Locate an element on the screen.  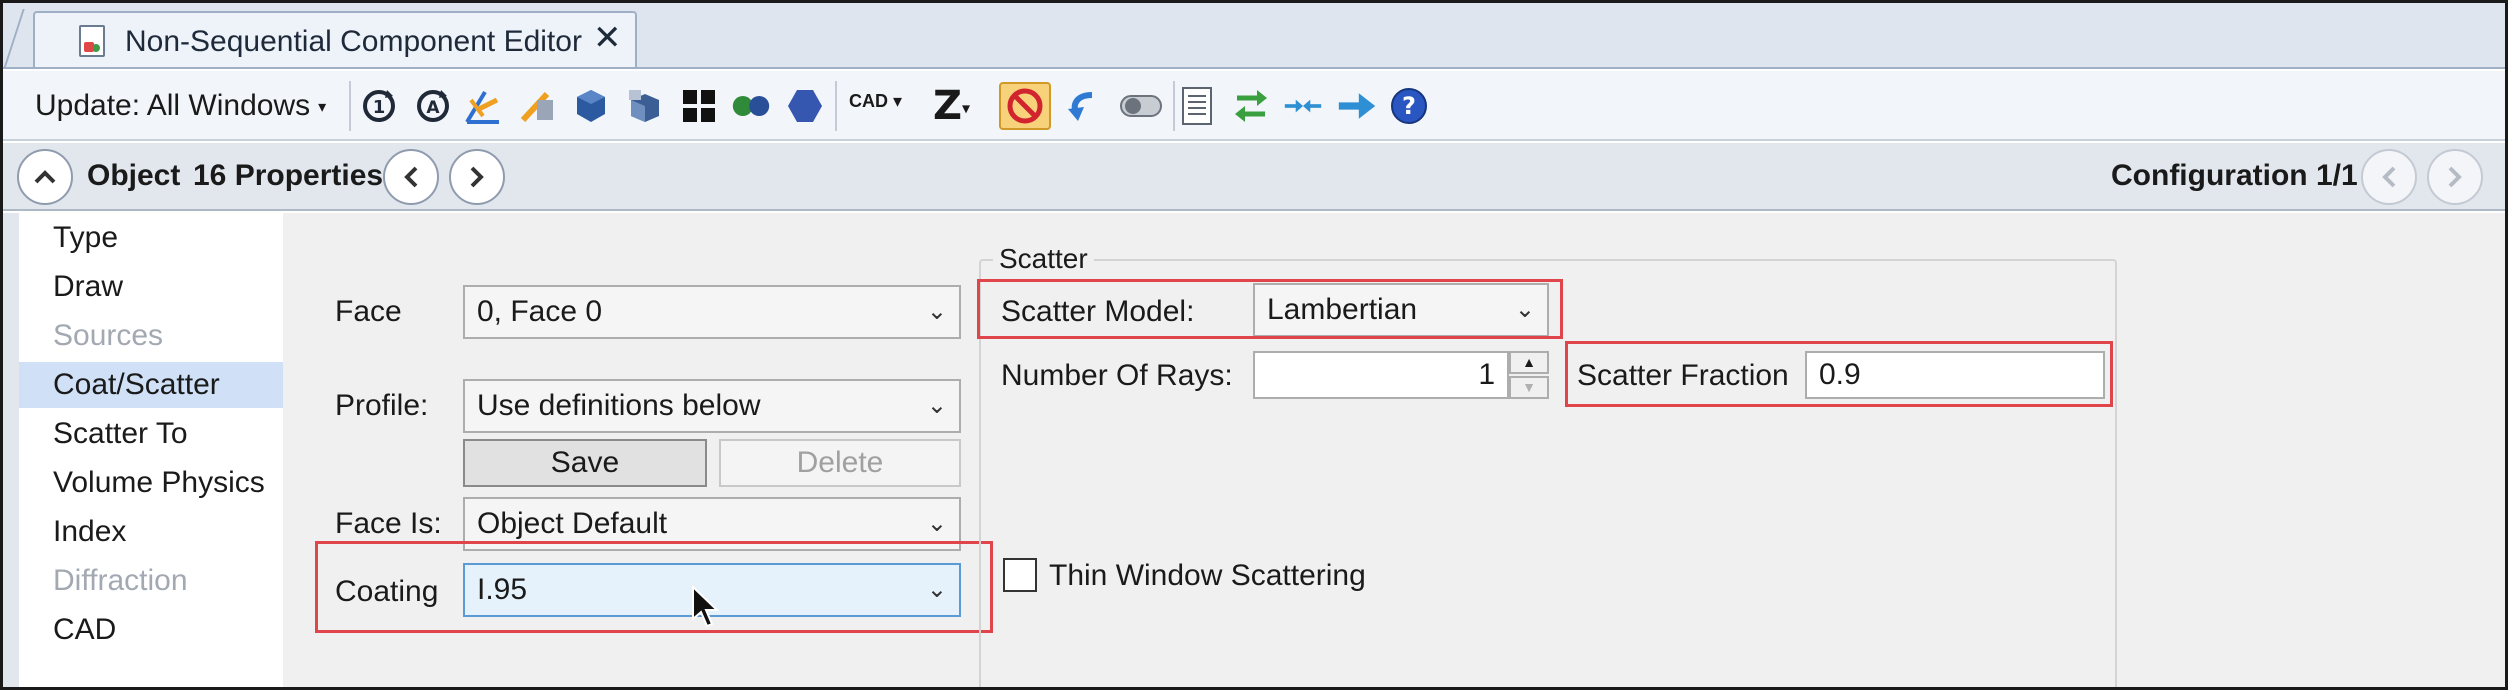
profile-label: Profile: is located at coordinates (382, 405).